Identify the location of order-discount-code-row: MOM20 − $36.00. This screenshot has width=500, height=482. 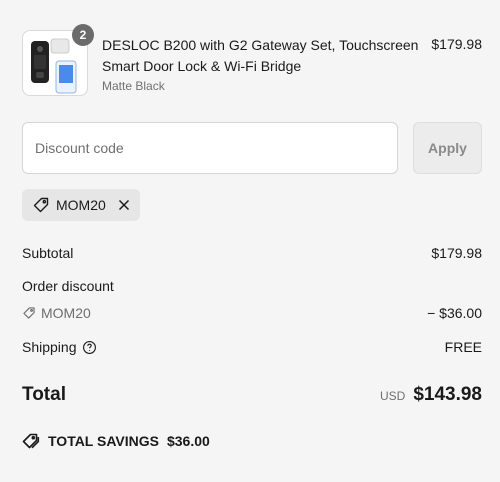
(252, 313).